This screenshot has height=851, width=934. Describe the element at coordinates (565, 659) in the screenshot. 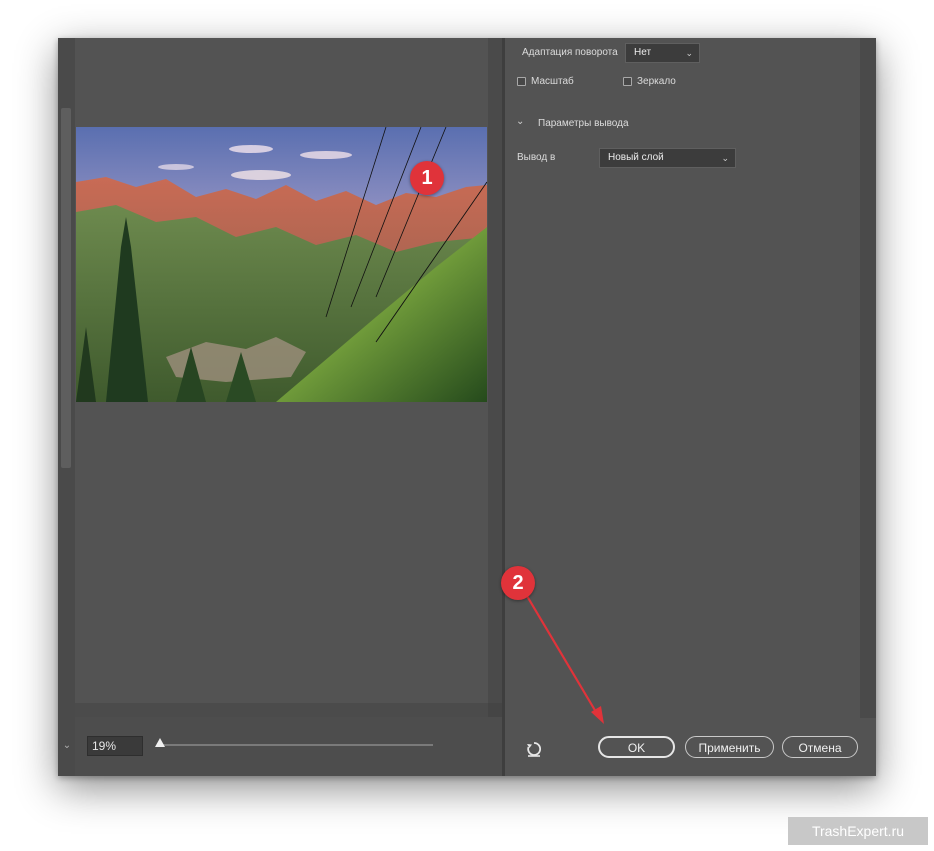

I see `annotation-arrow` at that location.